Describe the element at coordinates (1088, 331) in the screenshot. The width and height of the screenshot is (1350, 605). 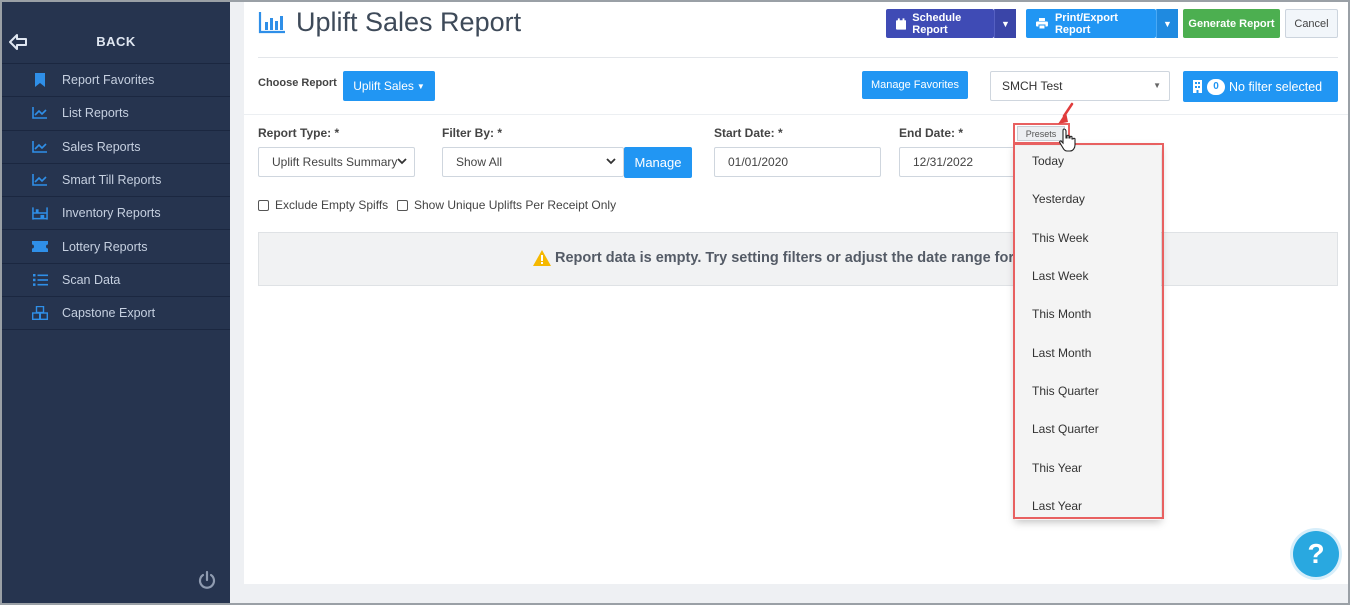
I see `presets-menu-highlight` at that location.